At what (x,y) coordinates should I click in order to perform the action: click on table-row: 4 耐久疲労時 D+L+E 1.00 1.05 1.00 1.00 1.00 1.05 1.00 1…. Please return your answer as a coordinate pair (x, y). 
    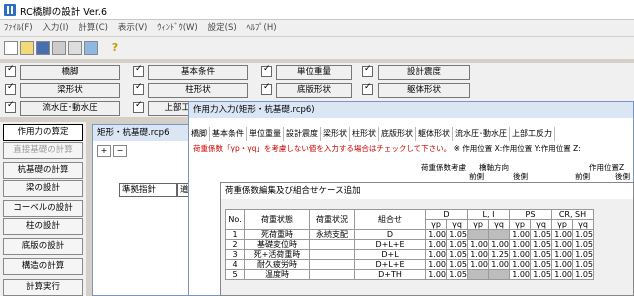
    Looking at the image, I should click on (409, 264).